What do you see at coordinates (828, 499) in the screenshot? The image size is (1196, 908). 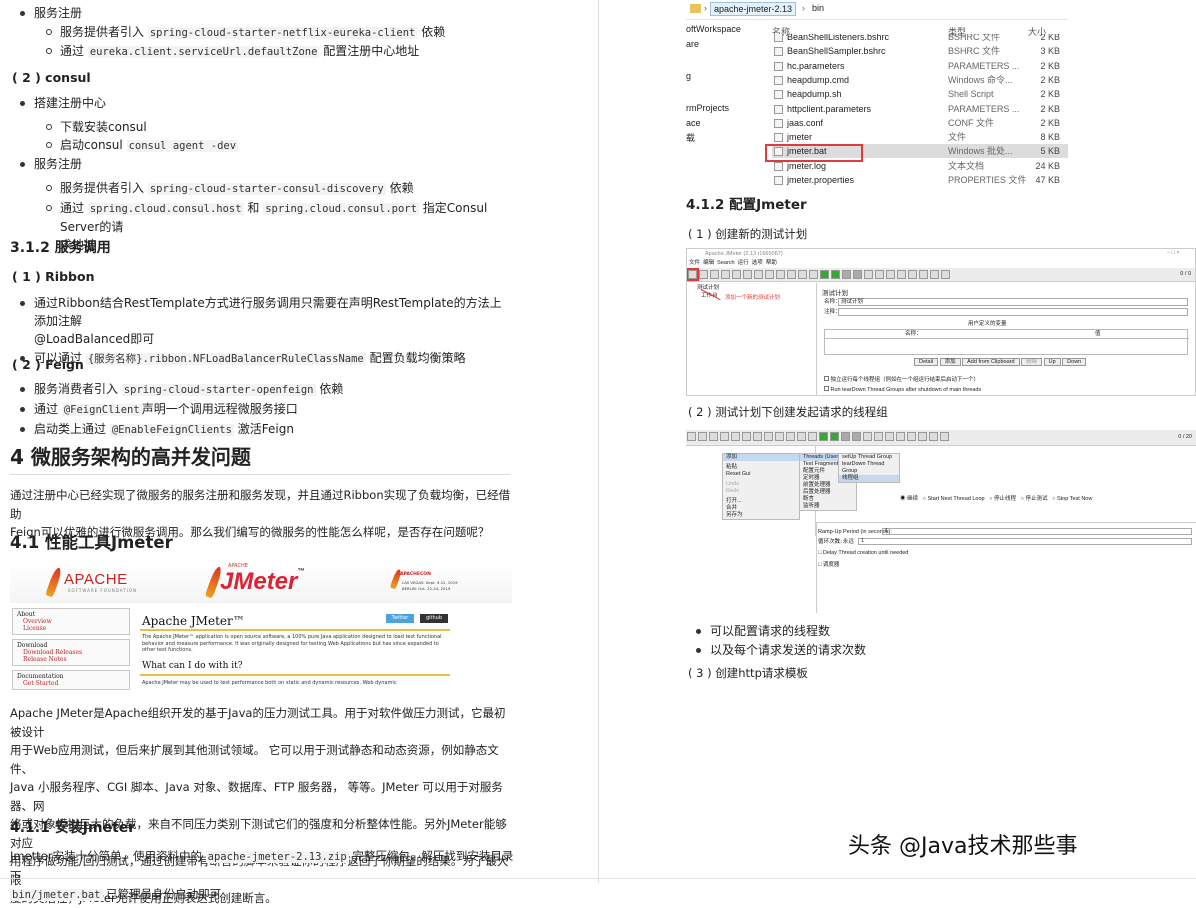 I see `submenu-assert: 断言` at bounding box center [828, 499].